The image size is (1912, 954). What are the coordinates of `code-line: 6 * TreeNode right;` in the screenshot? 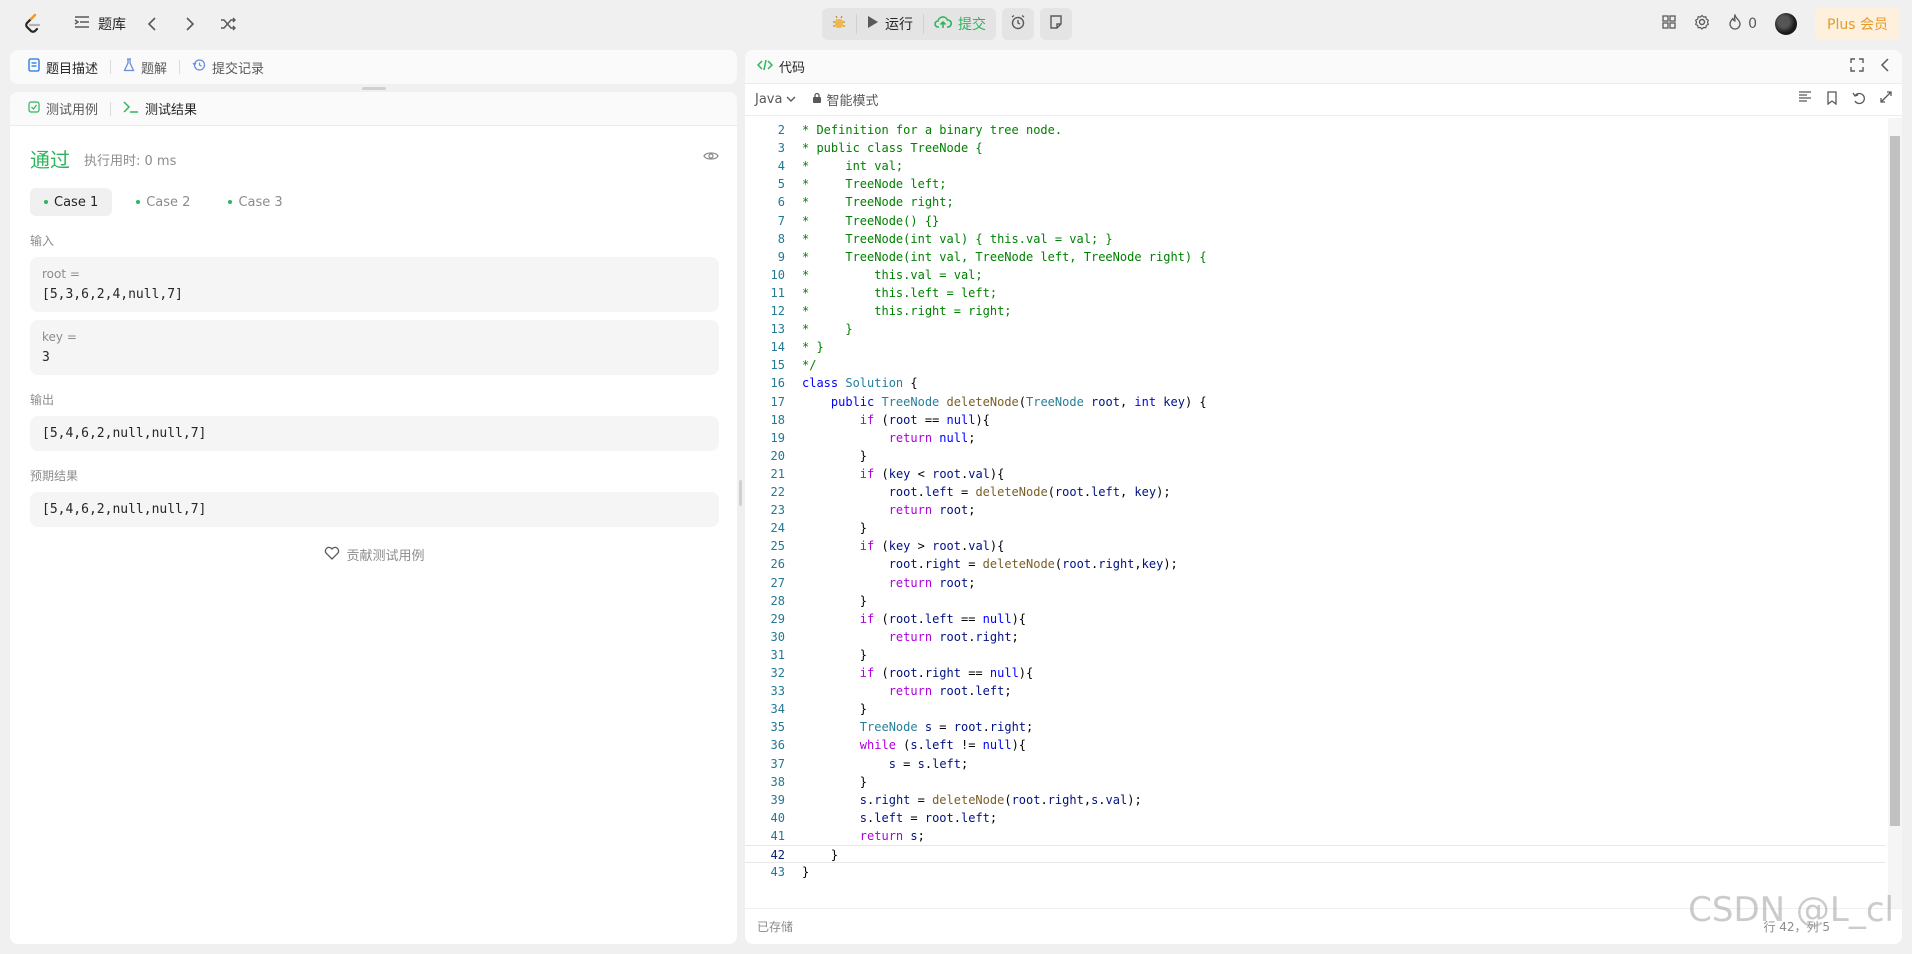 It's located at (1315, 202).